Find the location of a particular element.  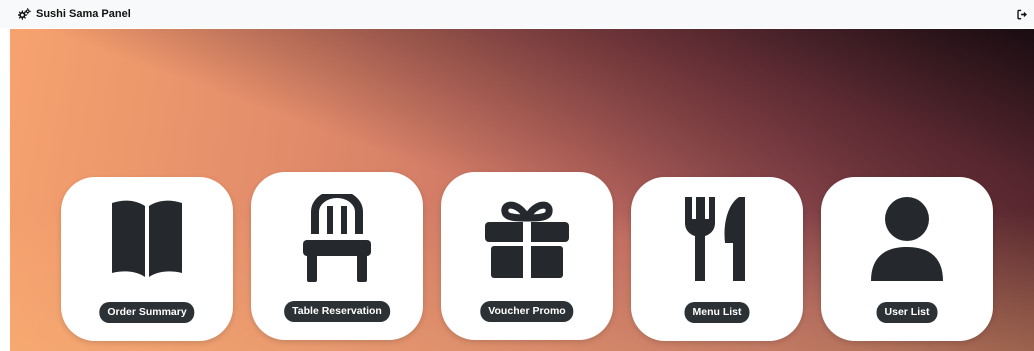

order-summary-label: Order Summary is located at coordinates (147, 312).